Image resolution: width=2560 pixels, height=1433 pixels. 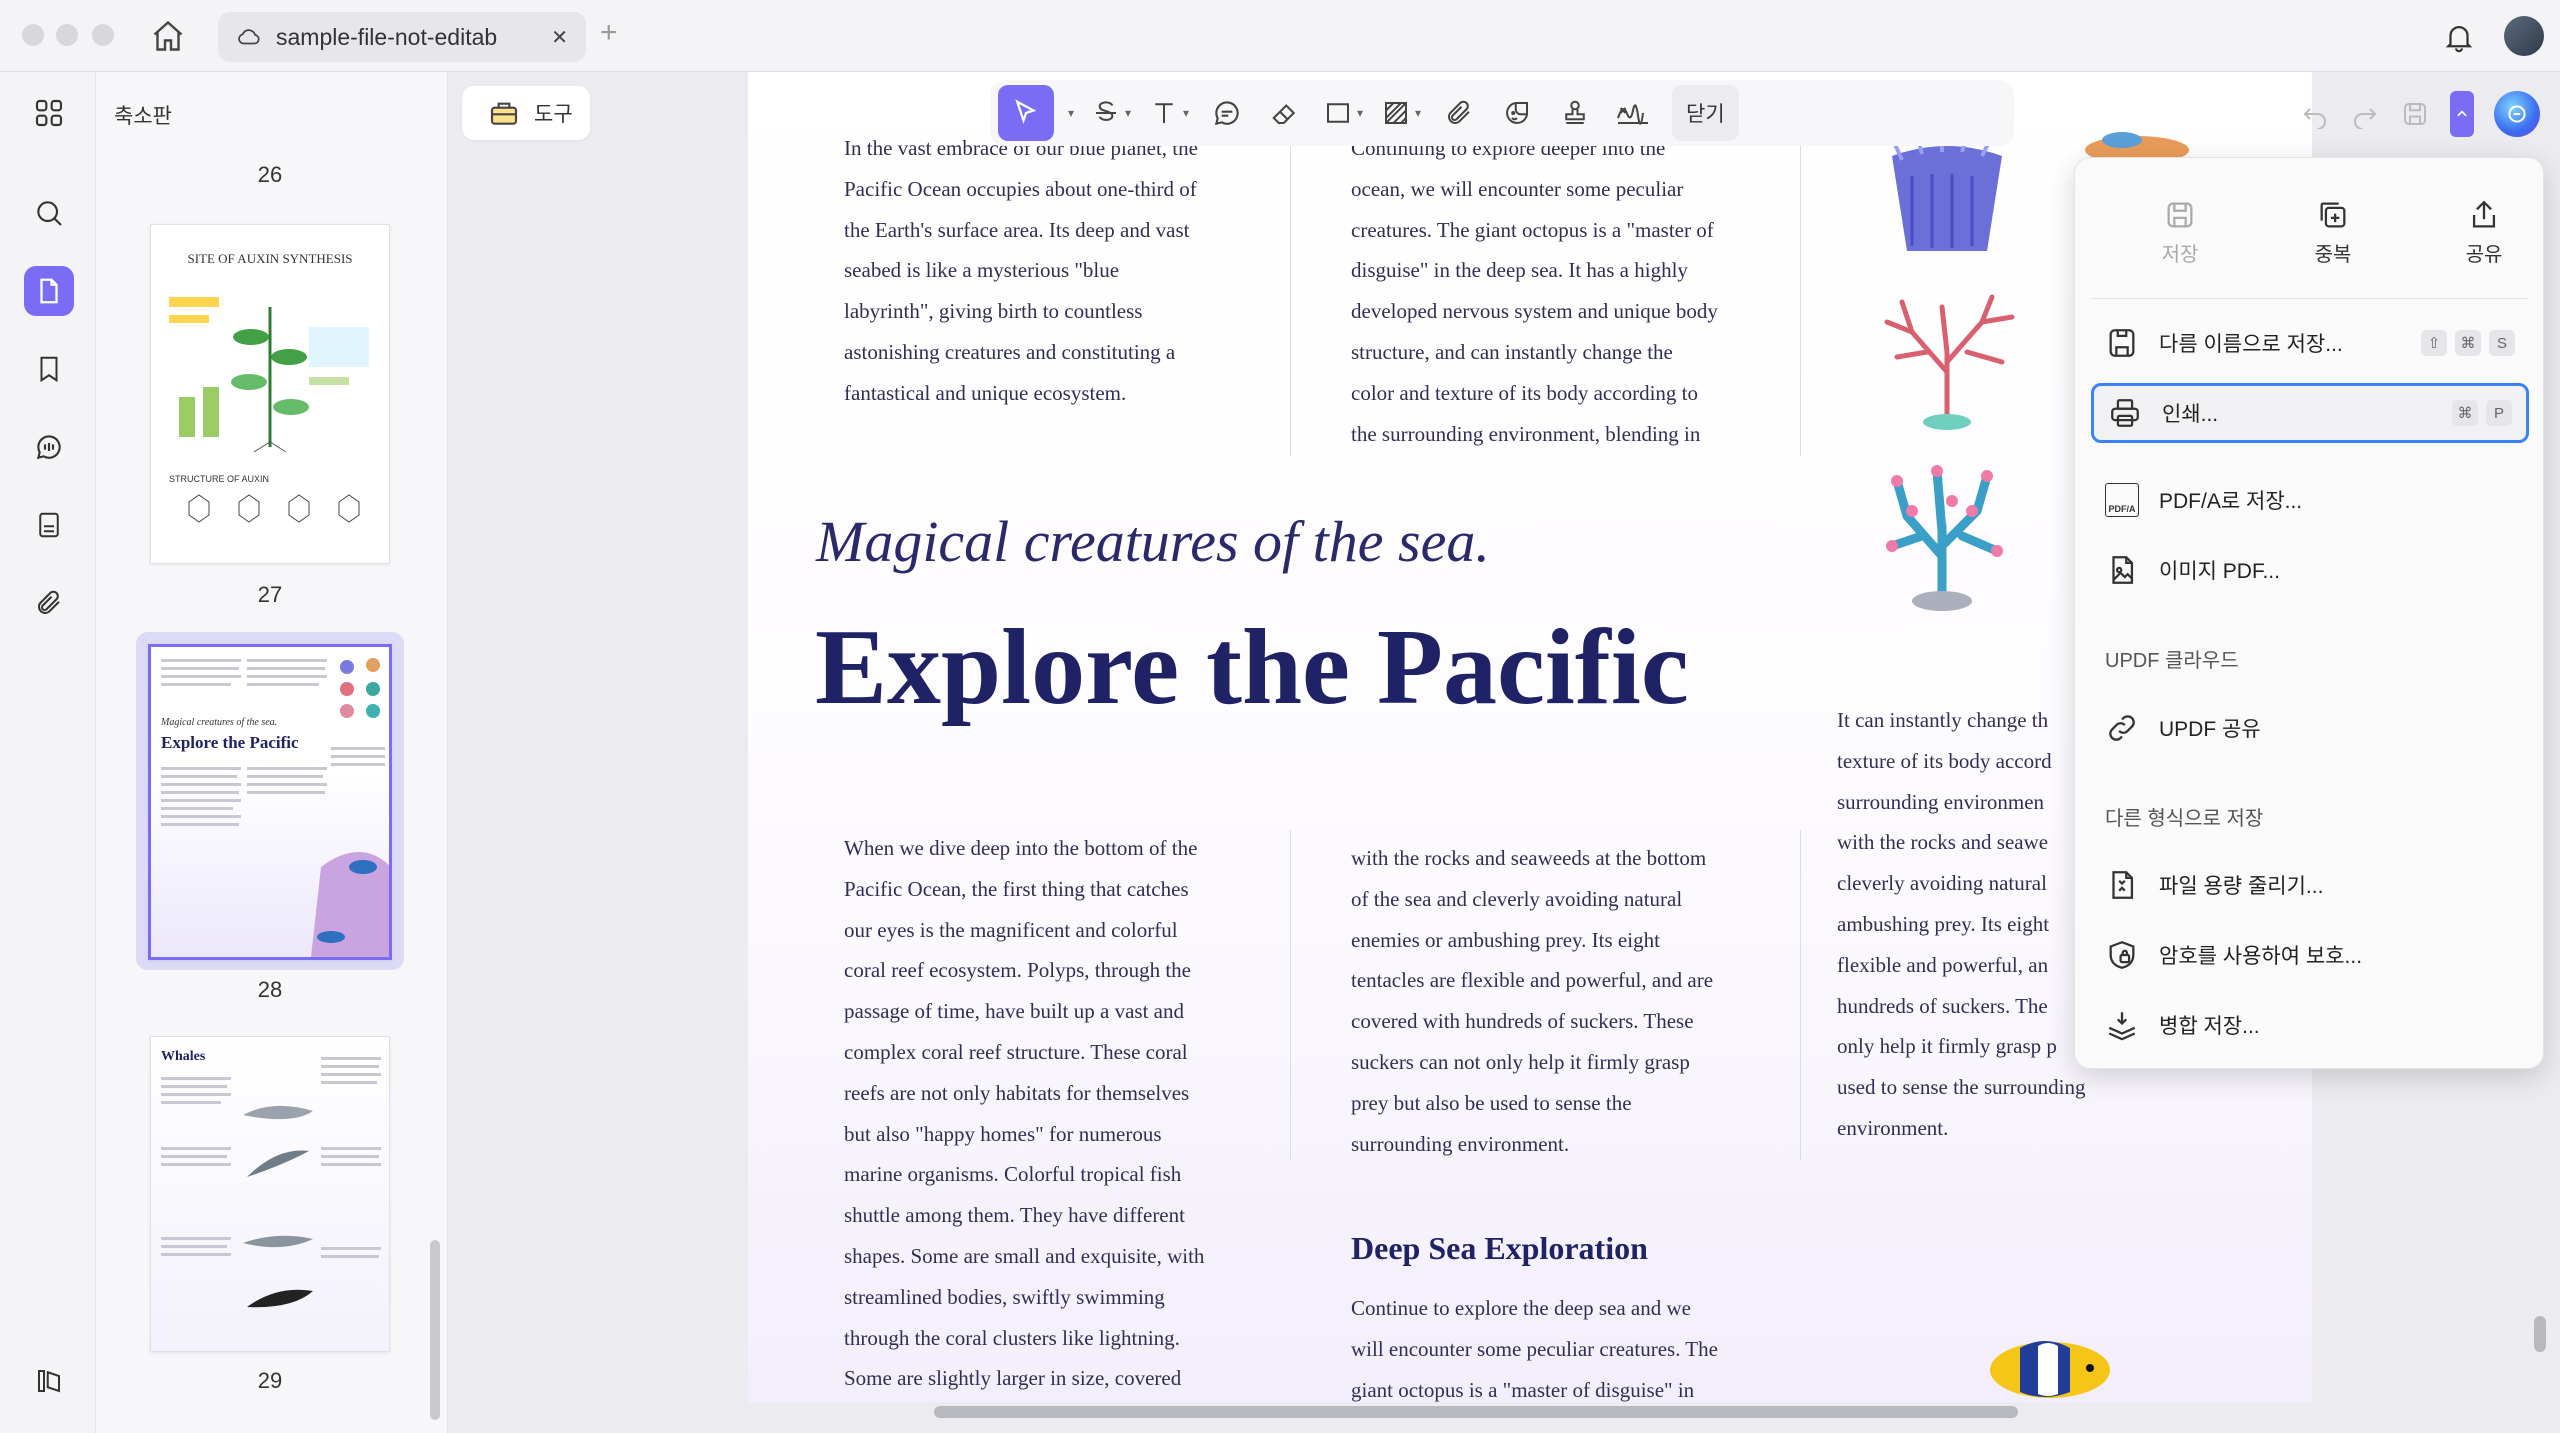 I want to click on tools-label: 도구, so click(x=553, y=114).